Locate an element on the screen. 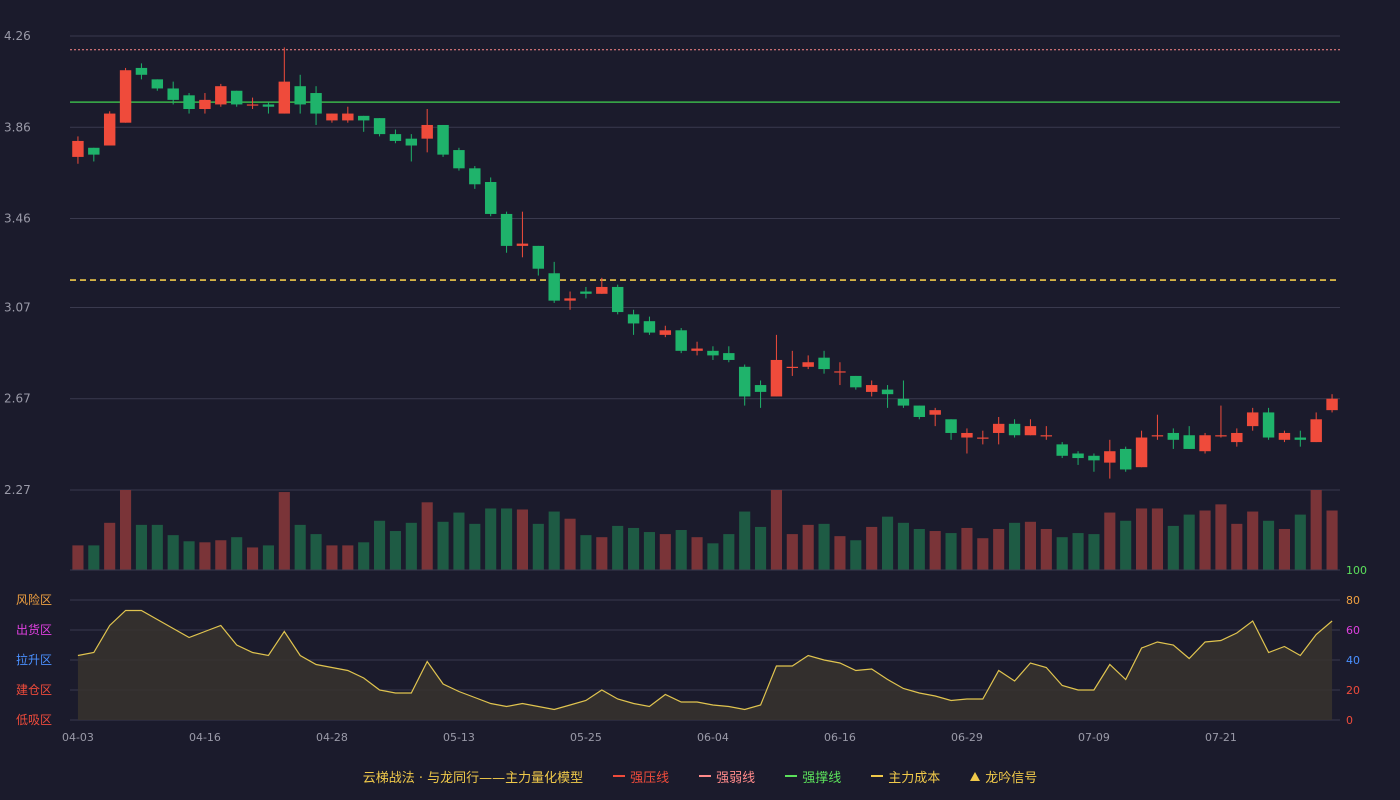  indicator-axis-labels: 0 20 40 60 80 100 is located at coordinates (1356, 645).